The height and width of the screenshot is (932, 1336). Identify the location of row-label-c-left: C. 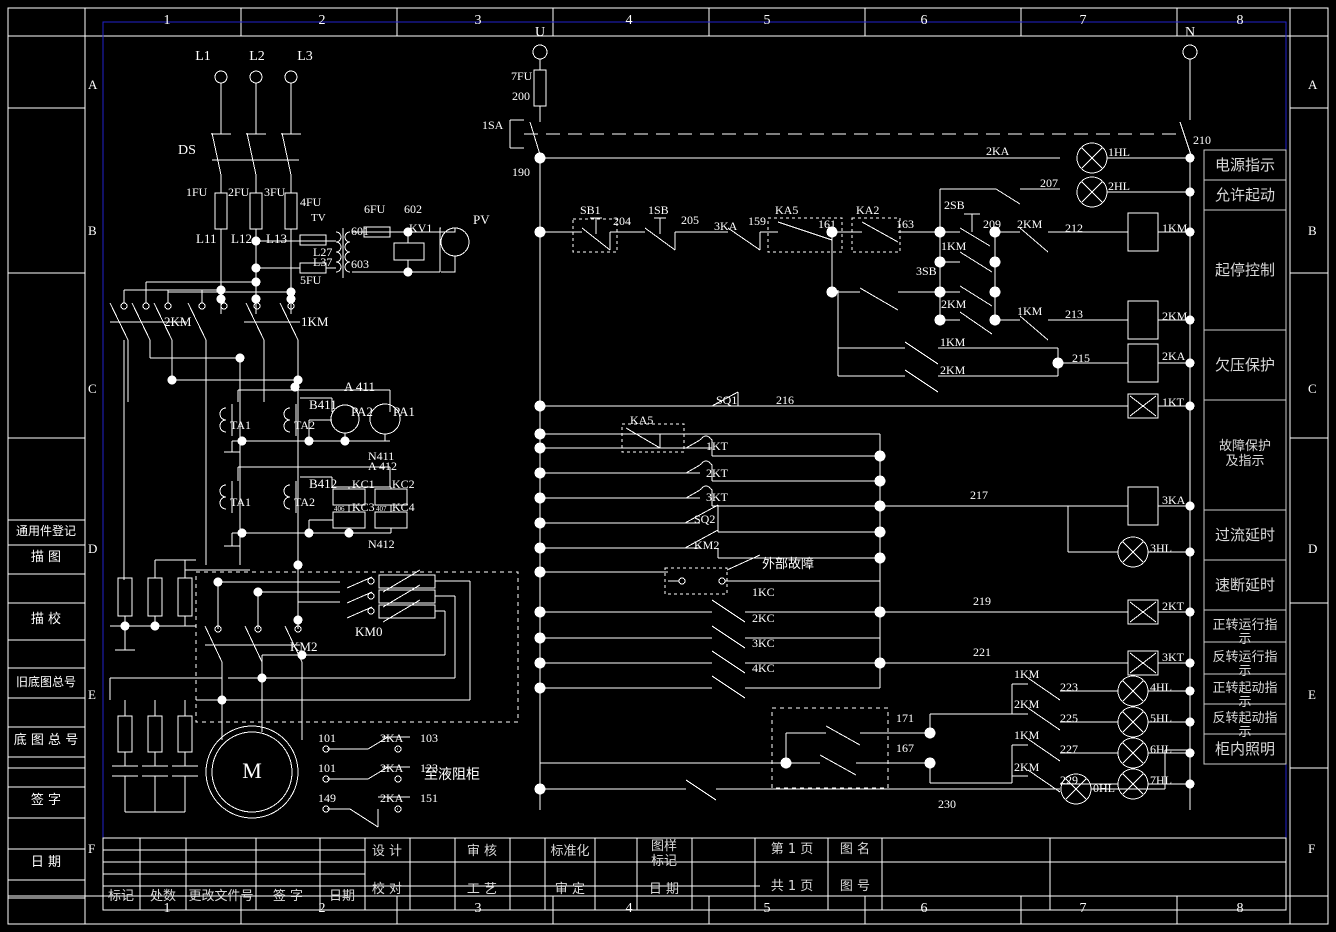
(92, 388).